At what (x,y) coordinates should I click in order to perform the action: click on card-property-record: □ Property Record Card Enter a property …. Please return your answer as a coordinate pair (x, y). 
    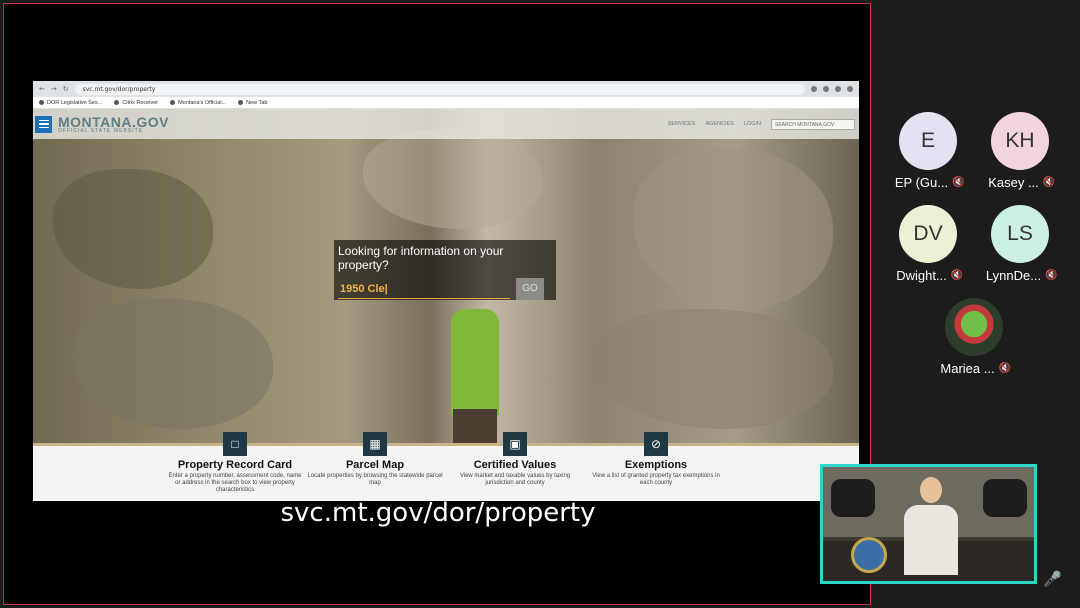
    Looking at the image, I should click on (235, 463).